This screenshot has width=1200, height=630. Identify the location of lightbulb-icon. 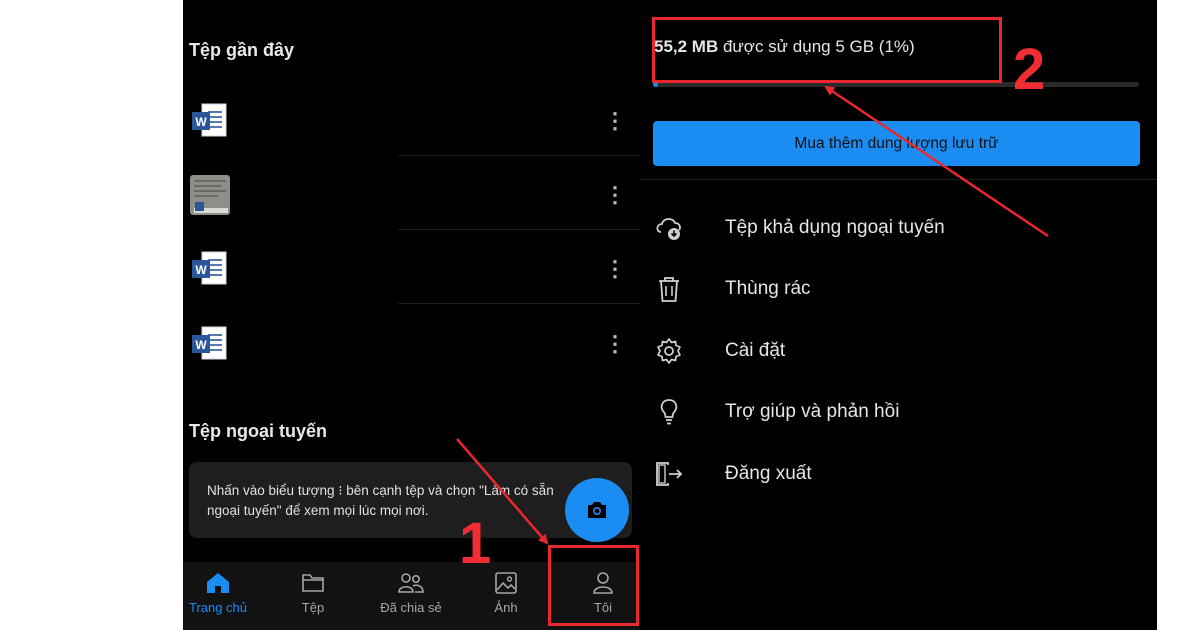
(669, 412).